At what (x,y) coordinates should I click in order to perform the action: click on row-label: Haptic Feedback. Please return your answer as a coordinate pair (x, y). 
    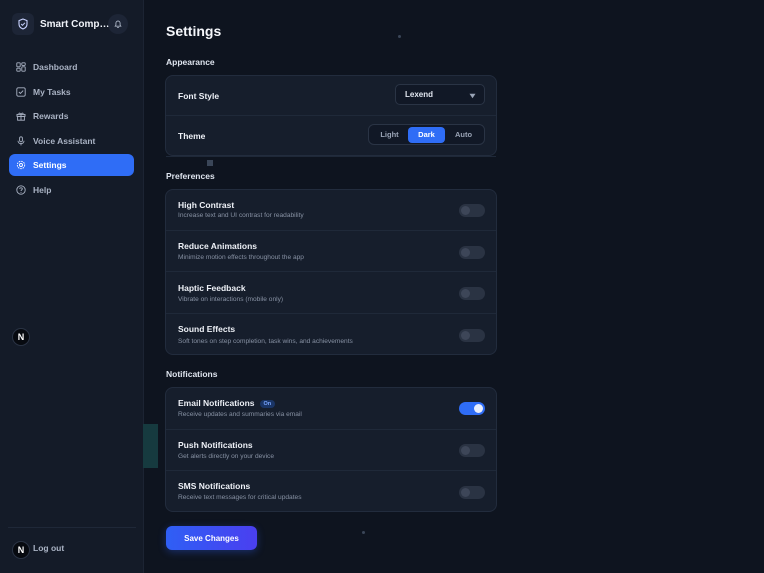
    Looking at the image, I should click on (212, 288).